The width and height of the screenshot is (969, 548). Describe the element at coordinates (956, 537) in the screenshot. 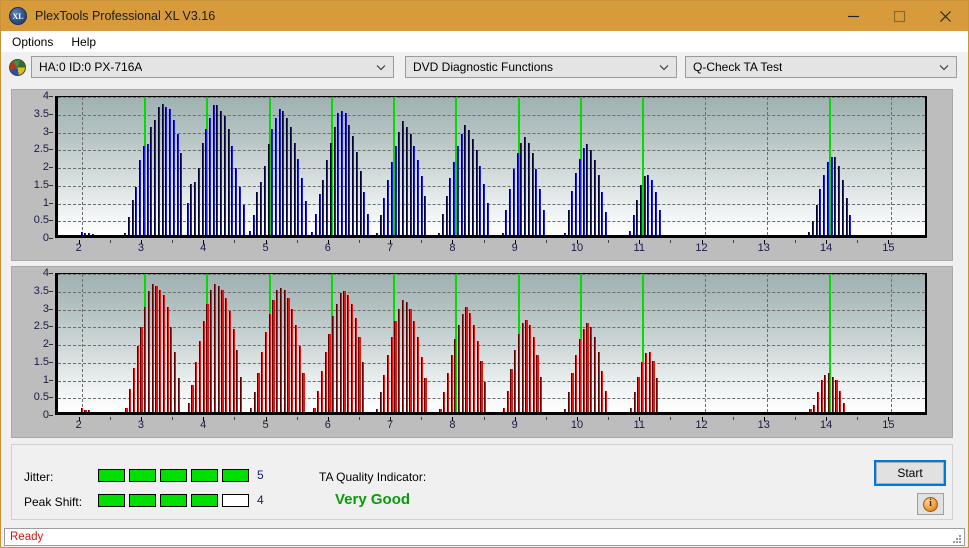

I see `resize-grip-icon` at that location.